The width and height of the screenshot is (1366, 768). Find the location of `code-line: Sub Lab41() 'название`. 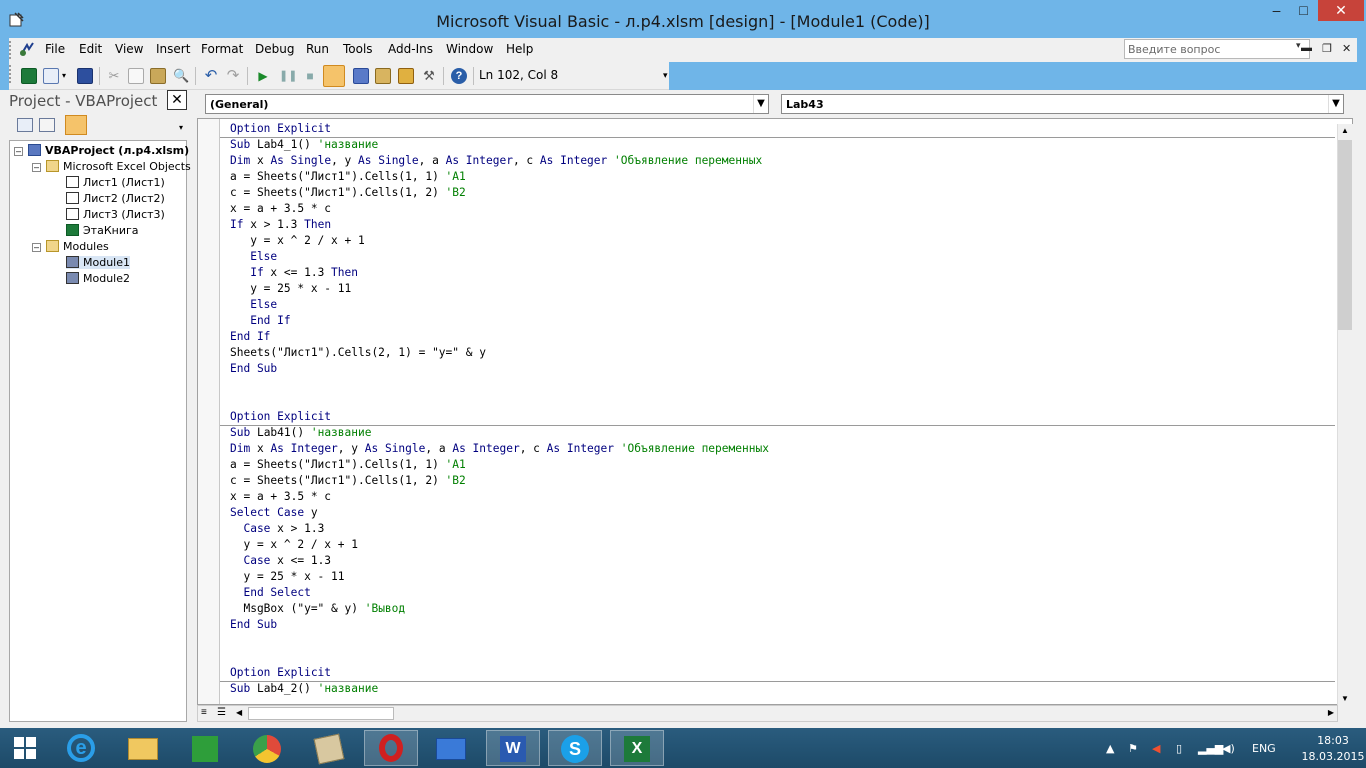

code-line: Sub Lab41() 'название is located at coordinates (300, 433).